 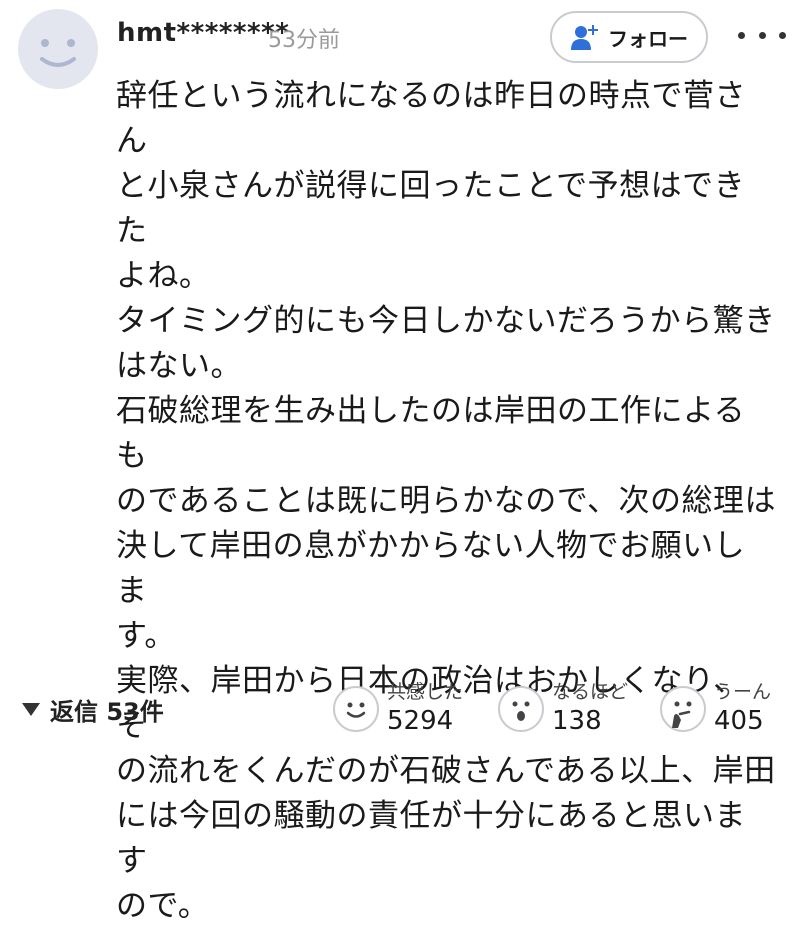 I want to click on thinking-face-icon, so click(x=683, y=709).